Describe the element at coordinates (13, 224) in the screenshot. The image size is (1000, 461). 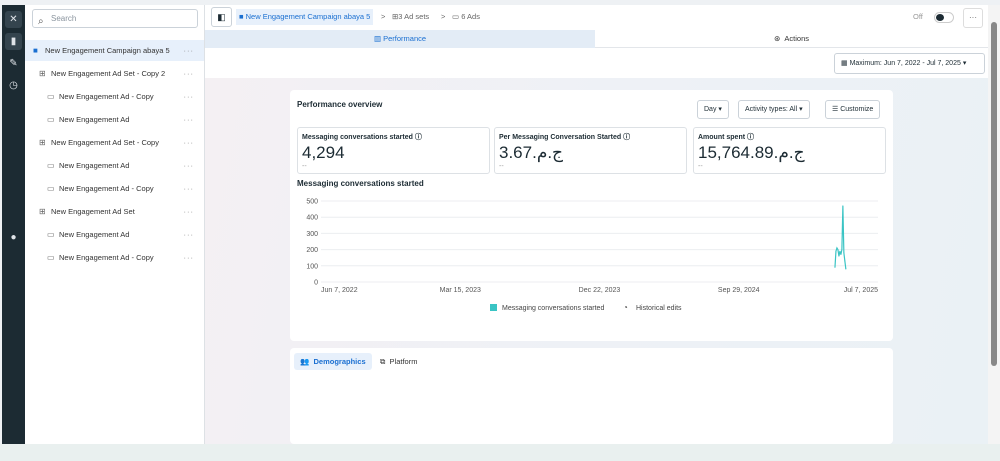
I see `icon-rail: ✕ ▮ ✎ ◷ ●` at that location.